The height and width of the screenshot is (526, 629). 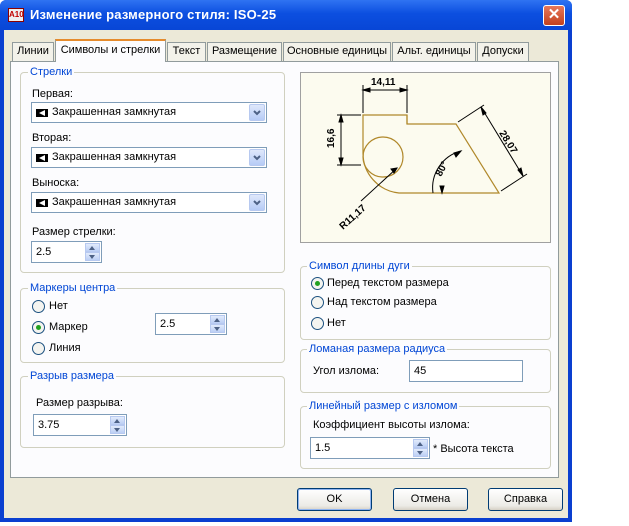 I want to click on arc-symbol-none-label: Нет, so click(x=336, y=323).